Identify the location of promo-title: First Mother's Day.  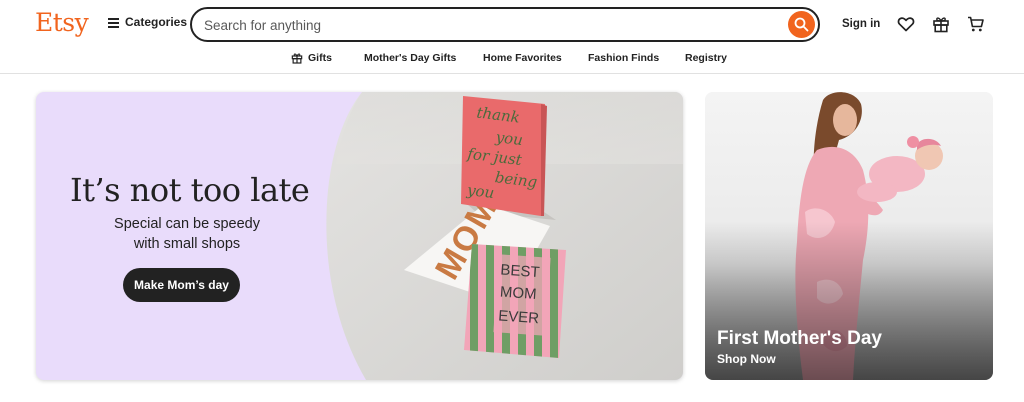
(799, 338).